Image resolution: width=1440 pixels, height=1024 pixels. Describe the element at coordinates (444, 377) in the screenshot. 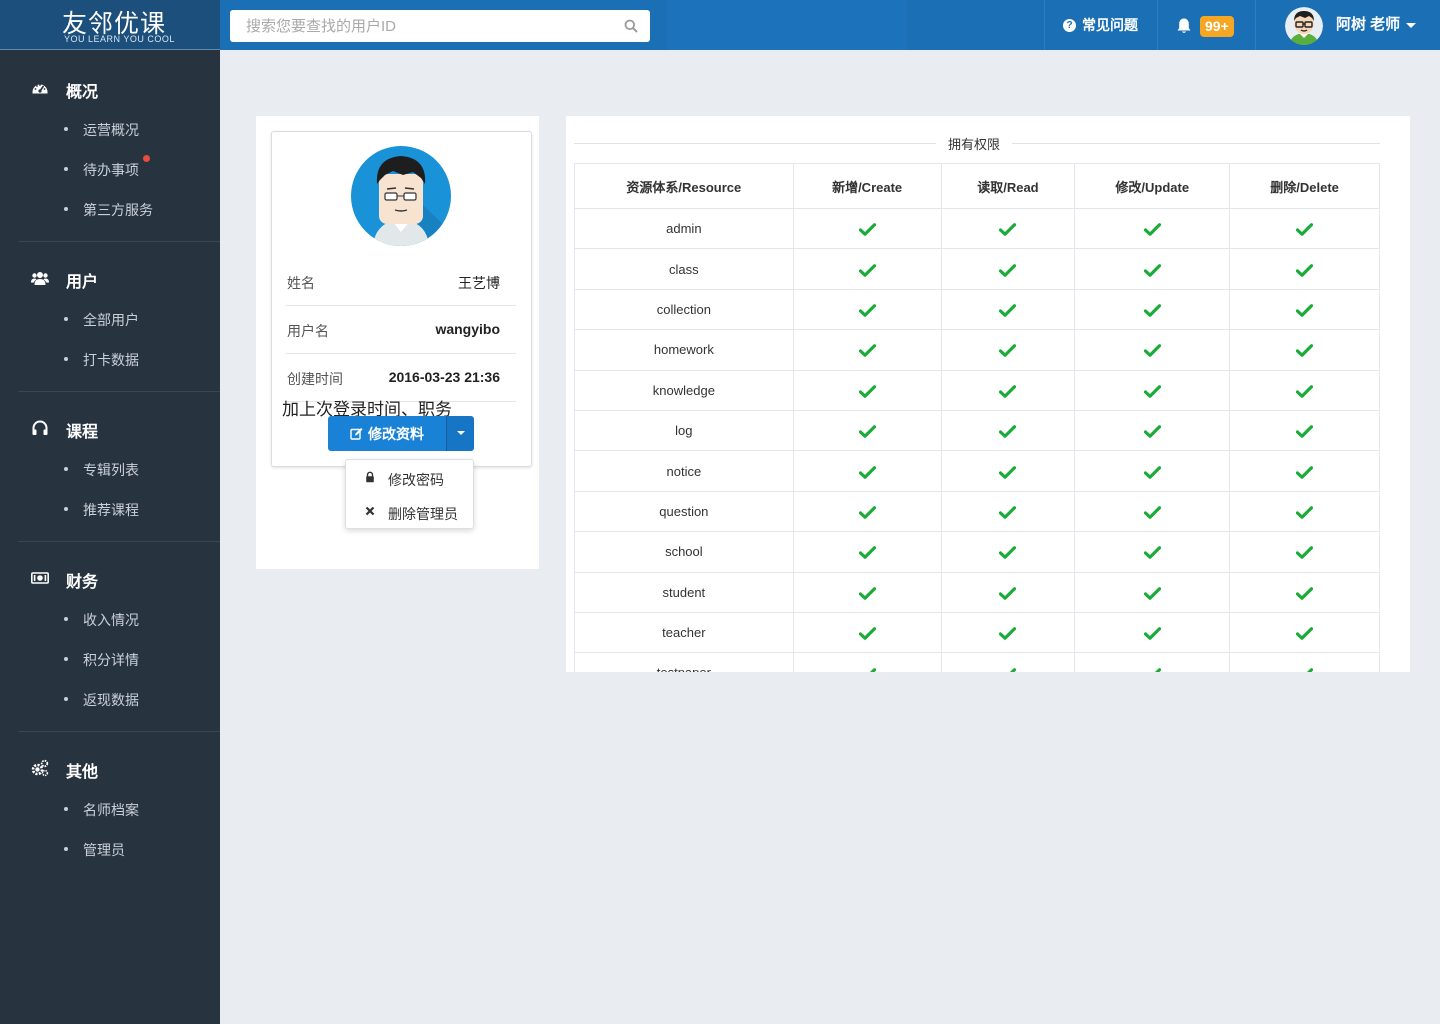

I see `created-value: 2016-03-23 21:36` at that location.